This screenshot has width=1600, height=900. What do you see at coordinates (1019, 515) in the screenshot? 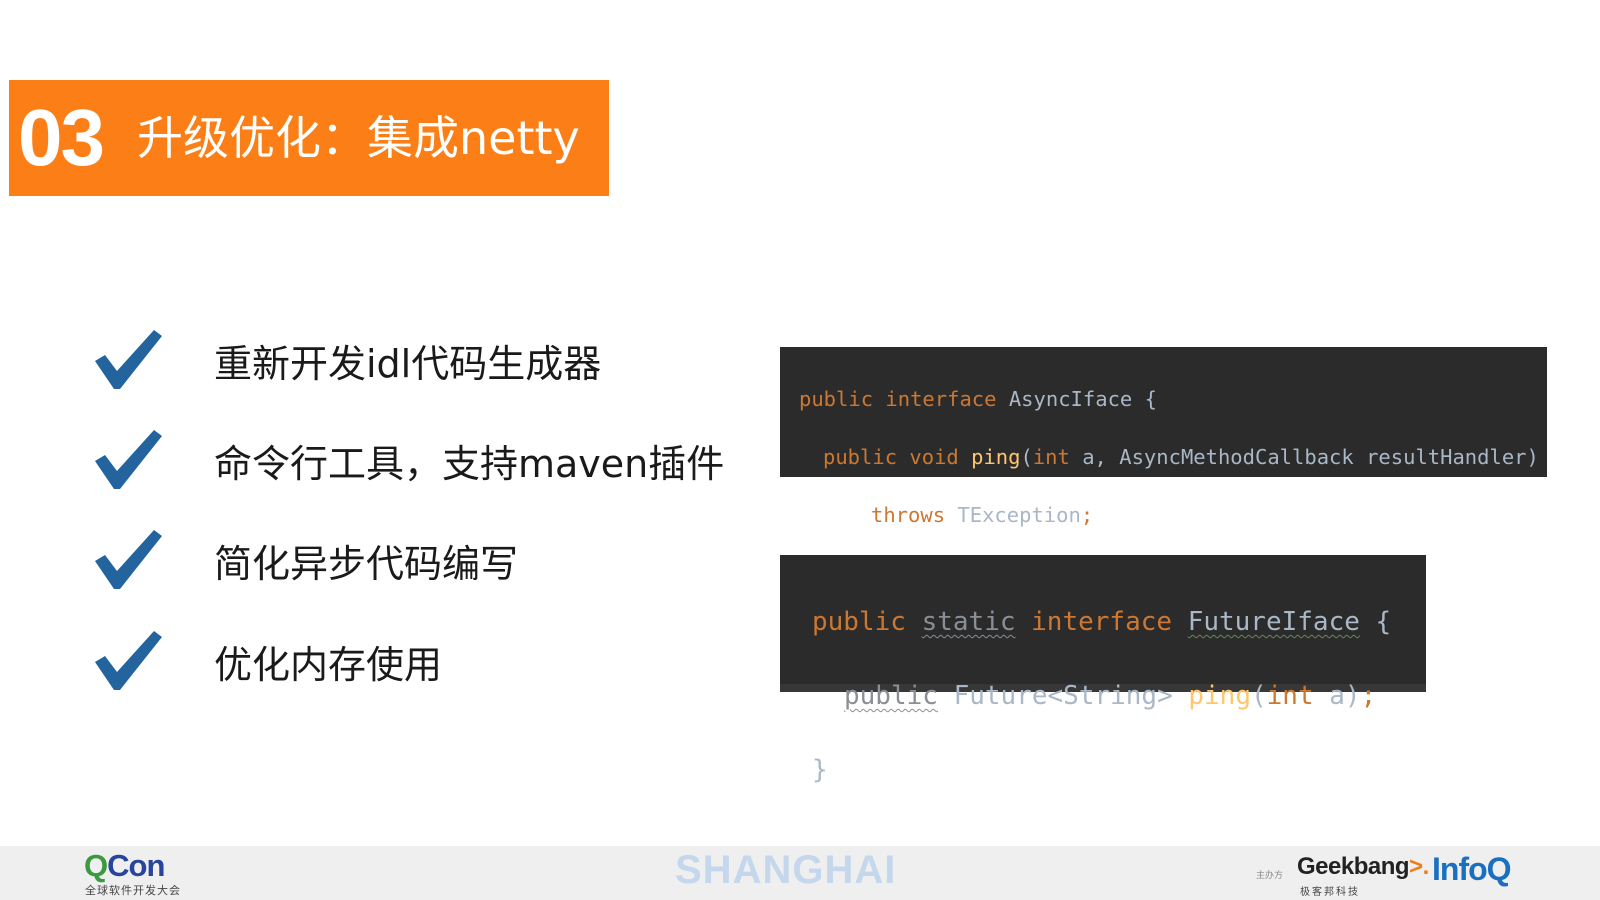
I see `code-identifier: TException` at bounding box center [1019, 515].